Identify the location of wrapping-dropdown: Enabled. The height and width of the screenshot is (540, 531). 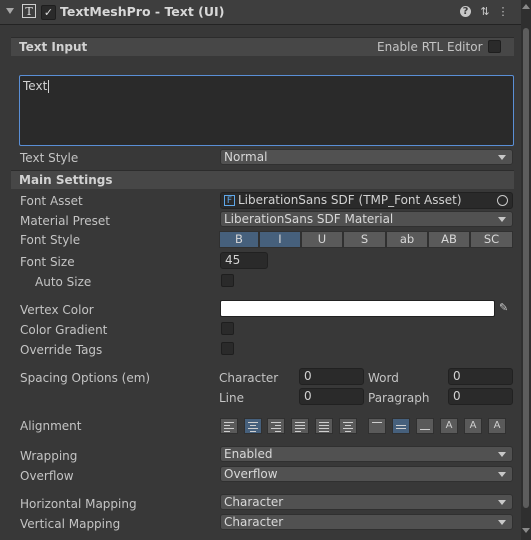
(366, 454).